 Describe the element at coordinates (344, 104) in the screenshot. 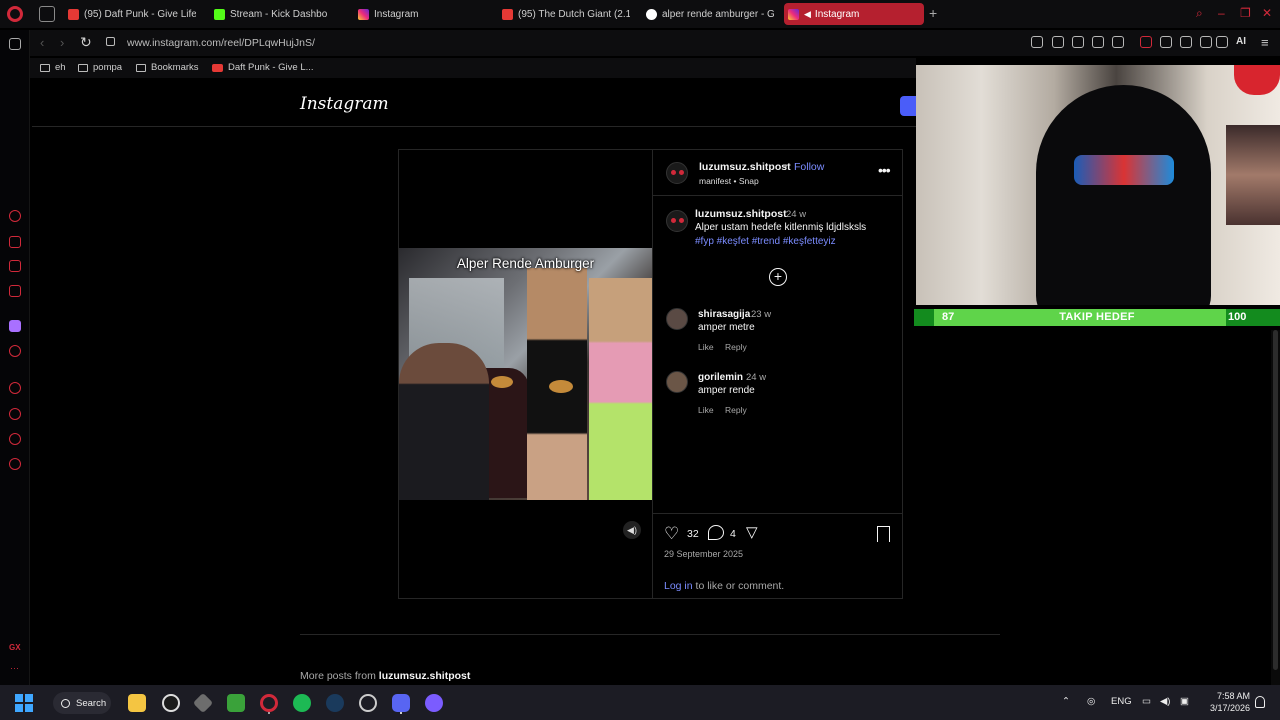

I see `instagram-logo: Instagram` at that location.